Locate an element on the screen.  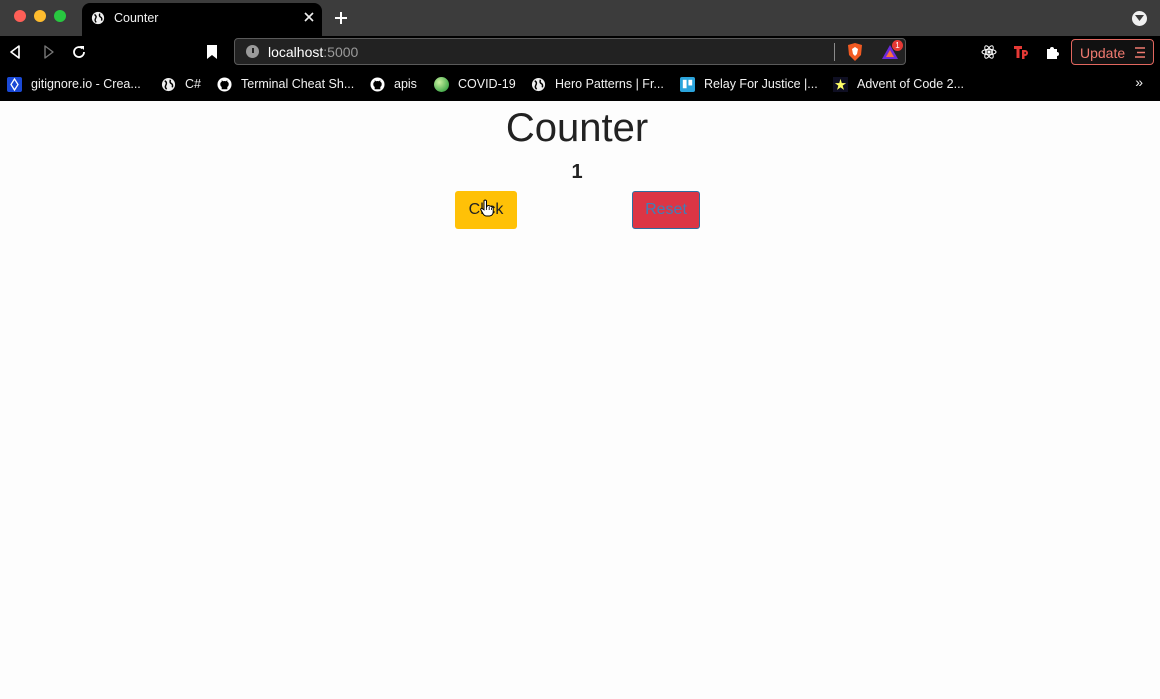
counter-value: 1 is located at coordinates (577, 172).